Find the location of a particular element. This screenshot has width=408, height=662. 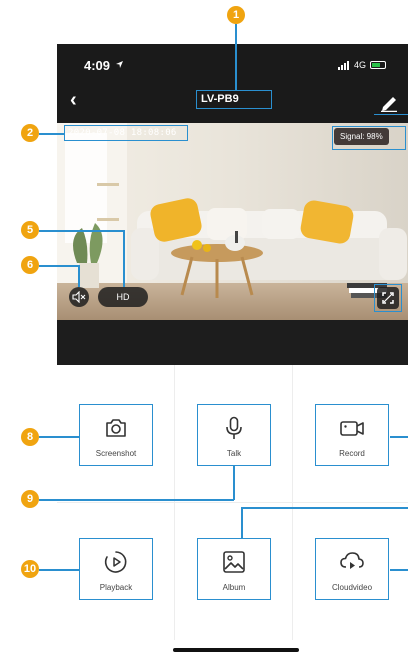

callout-marker-9: 9 is located at coordinates (30, 499).